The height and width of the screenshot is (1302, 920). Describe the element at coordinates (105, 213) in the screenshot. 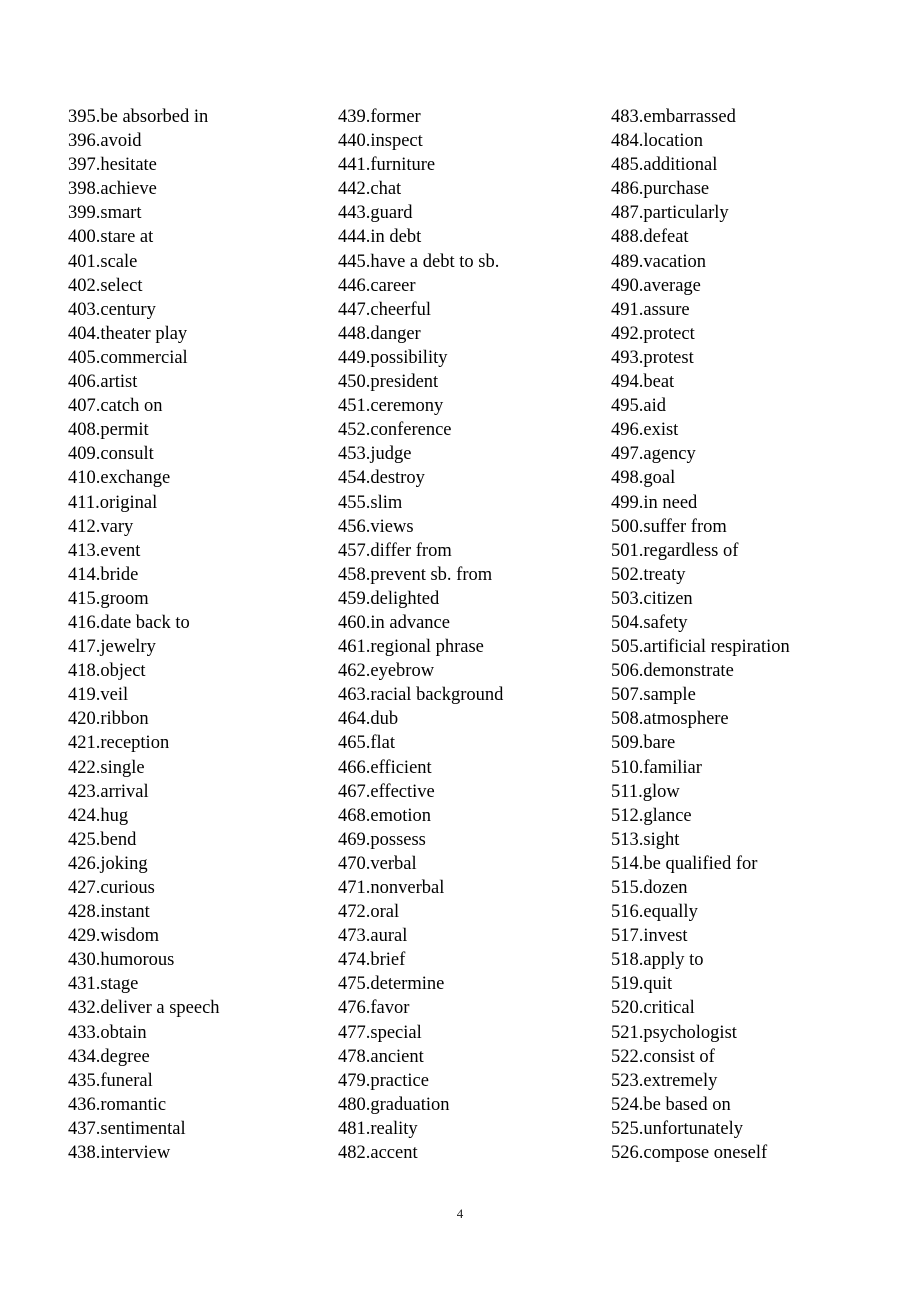

I see `vocabulary-entry: 399.smart` at that location.